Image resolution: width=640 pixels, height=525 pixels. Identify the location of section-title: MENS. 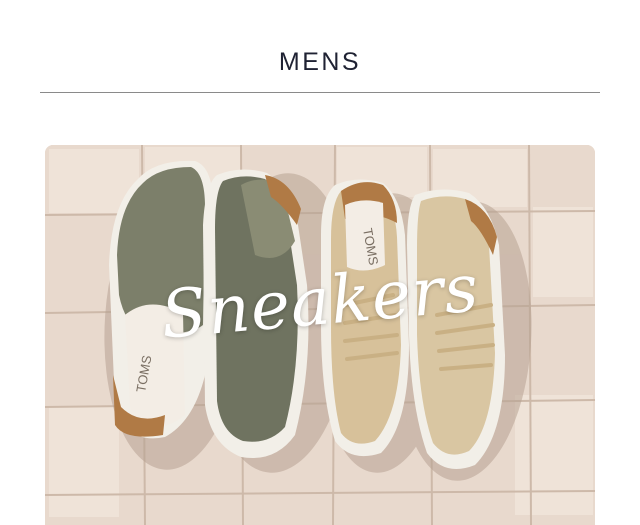
(320, 62).